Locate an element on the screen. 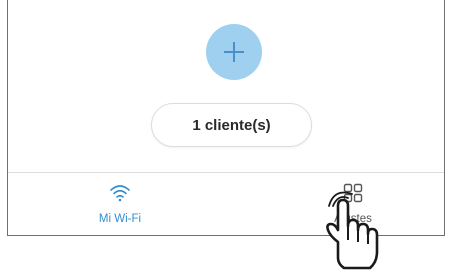 This screenshot has height=272, width=453. clients-count-button: 1 cliente(s) is located at coordinates (231, 125).